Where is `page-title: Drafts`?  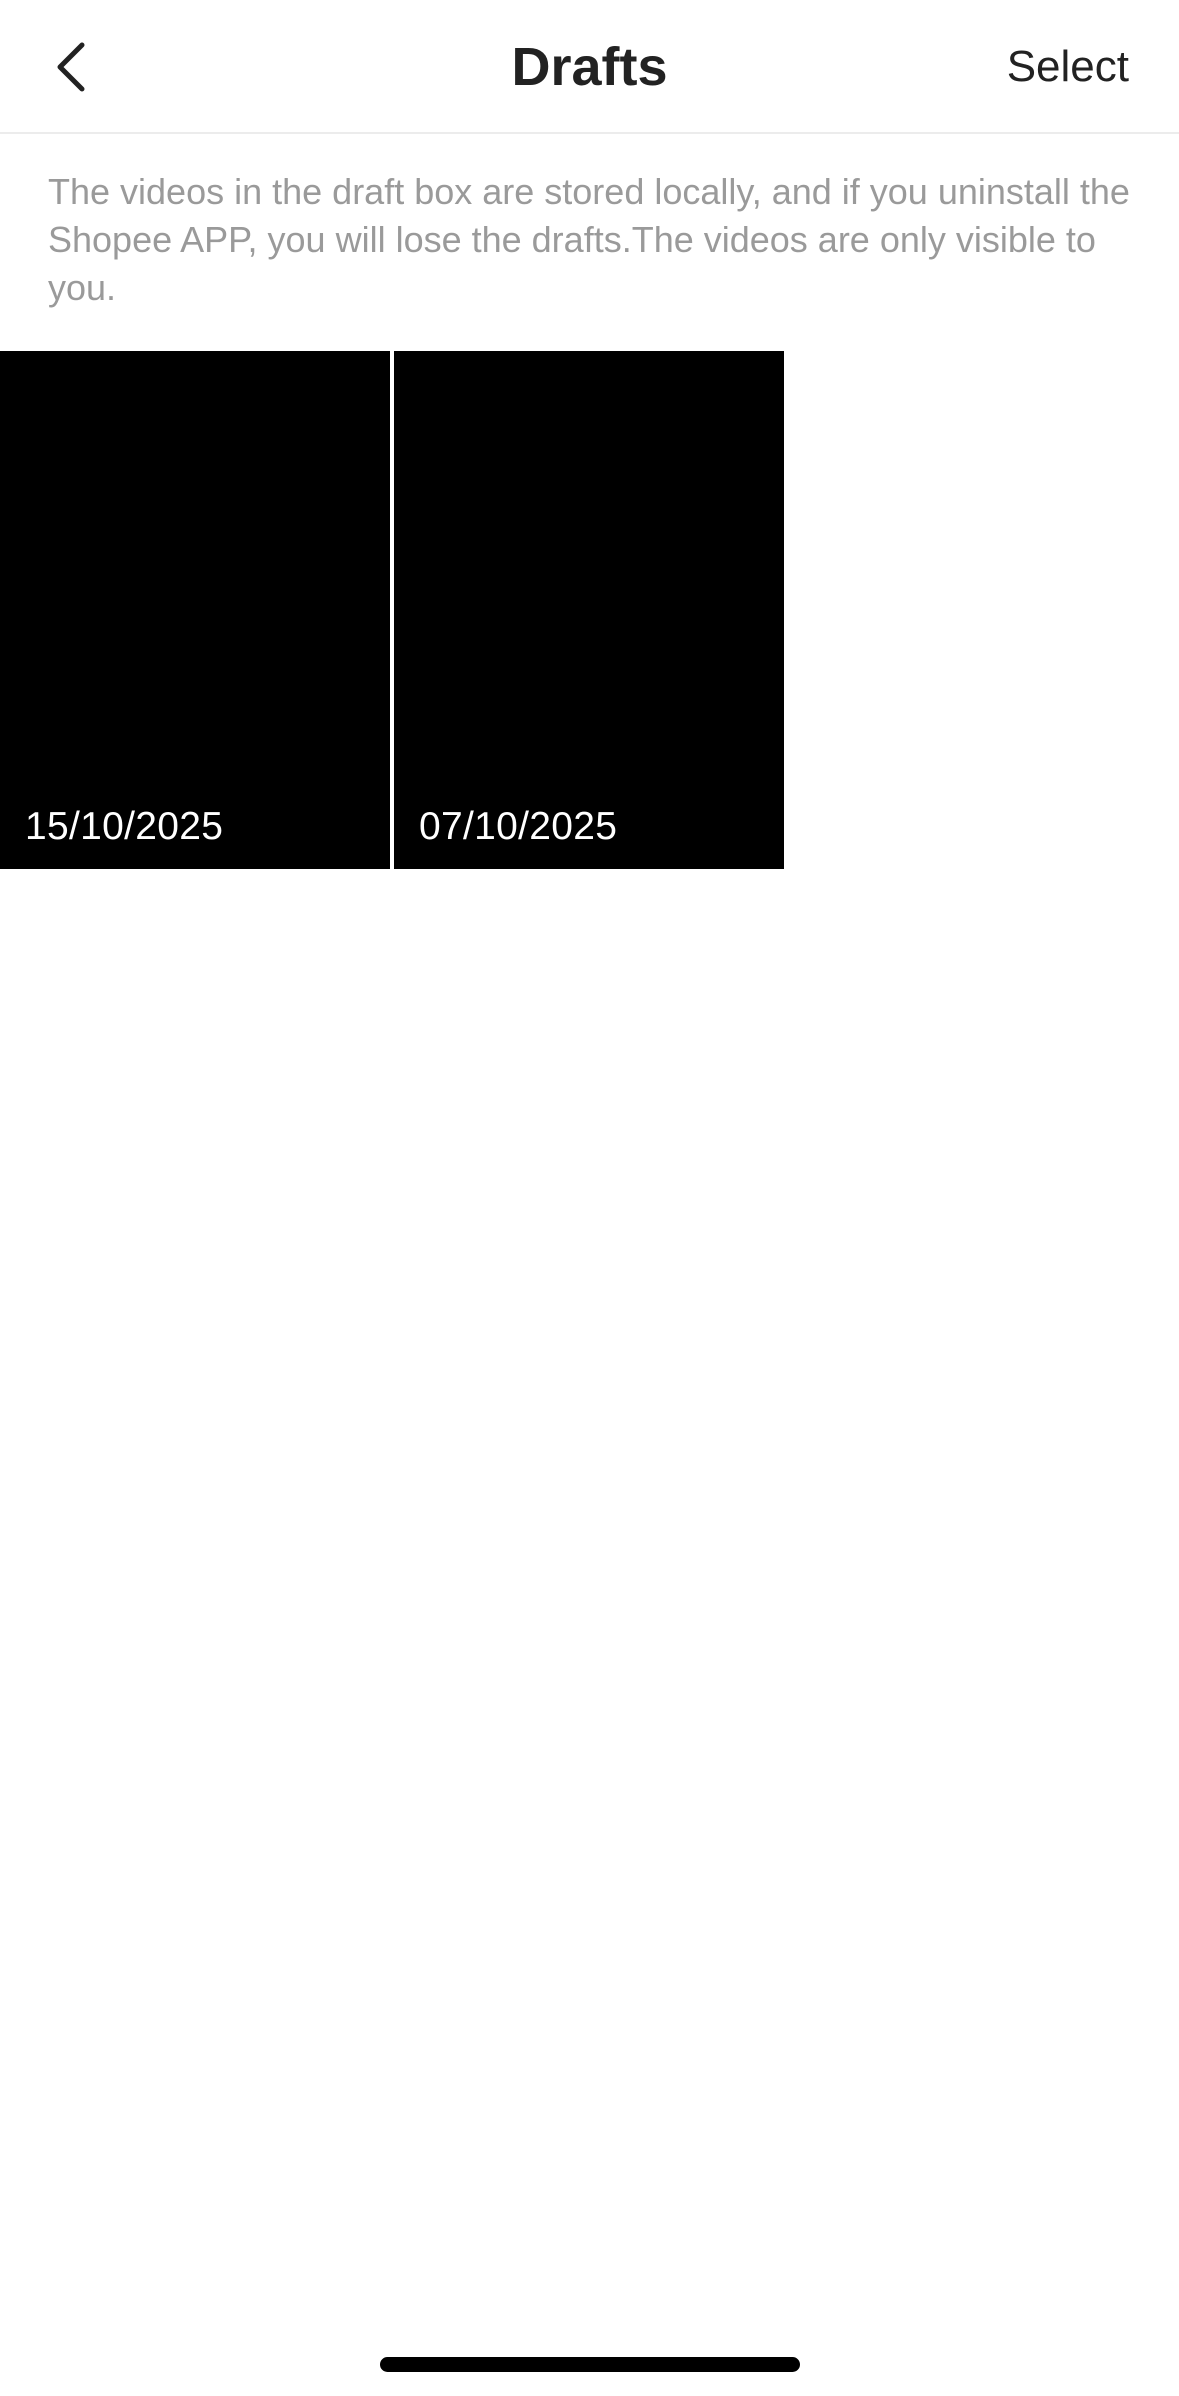
page-title: Drafts is located at coordinates (589, 67).